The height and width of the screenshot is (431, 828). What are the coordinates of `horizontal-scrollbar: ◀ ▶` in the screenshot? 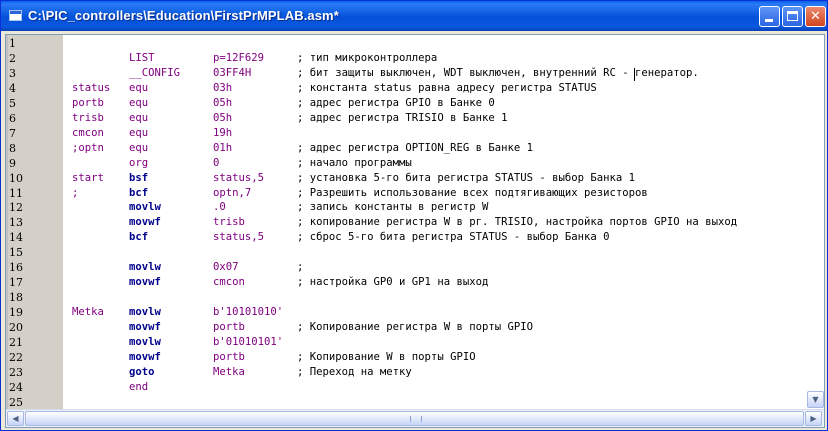 It's located at (415, 418).